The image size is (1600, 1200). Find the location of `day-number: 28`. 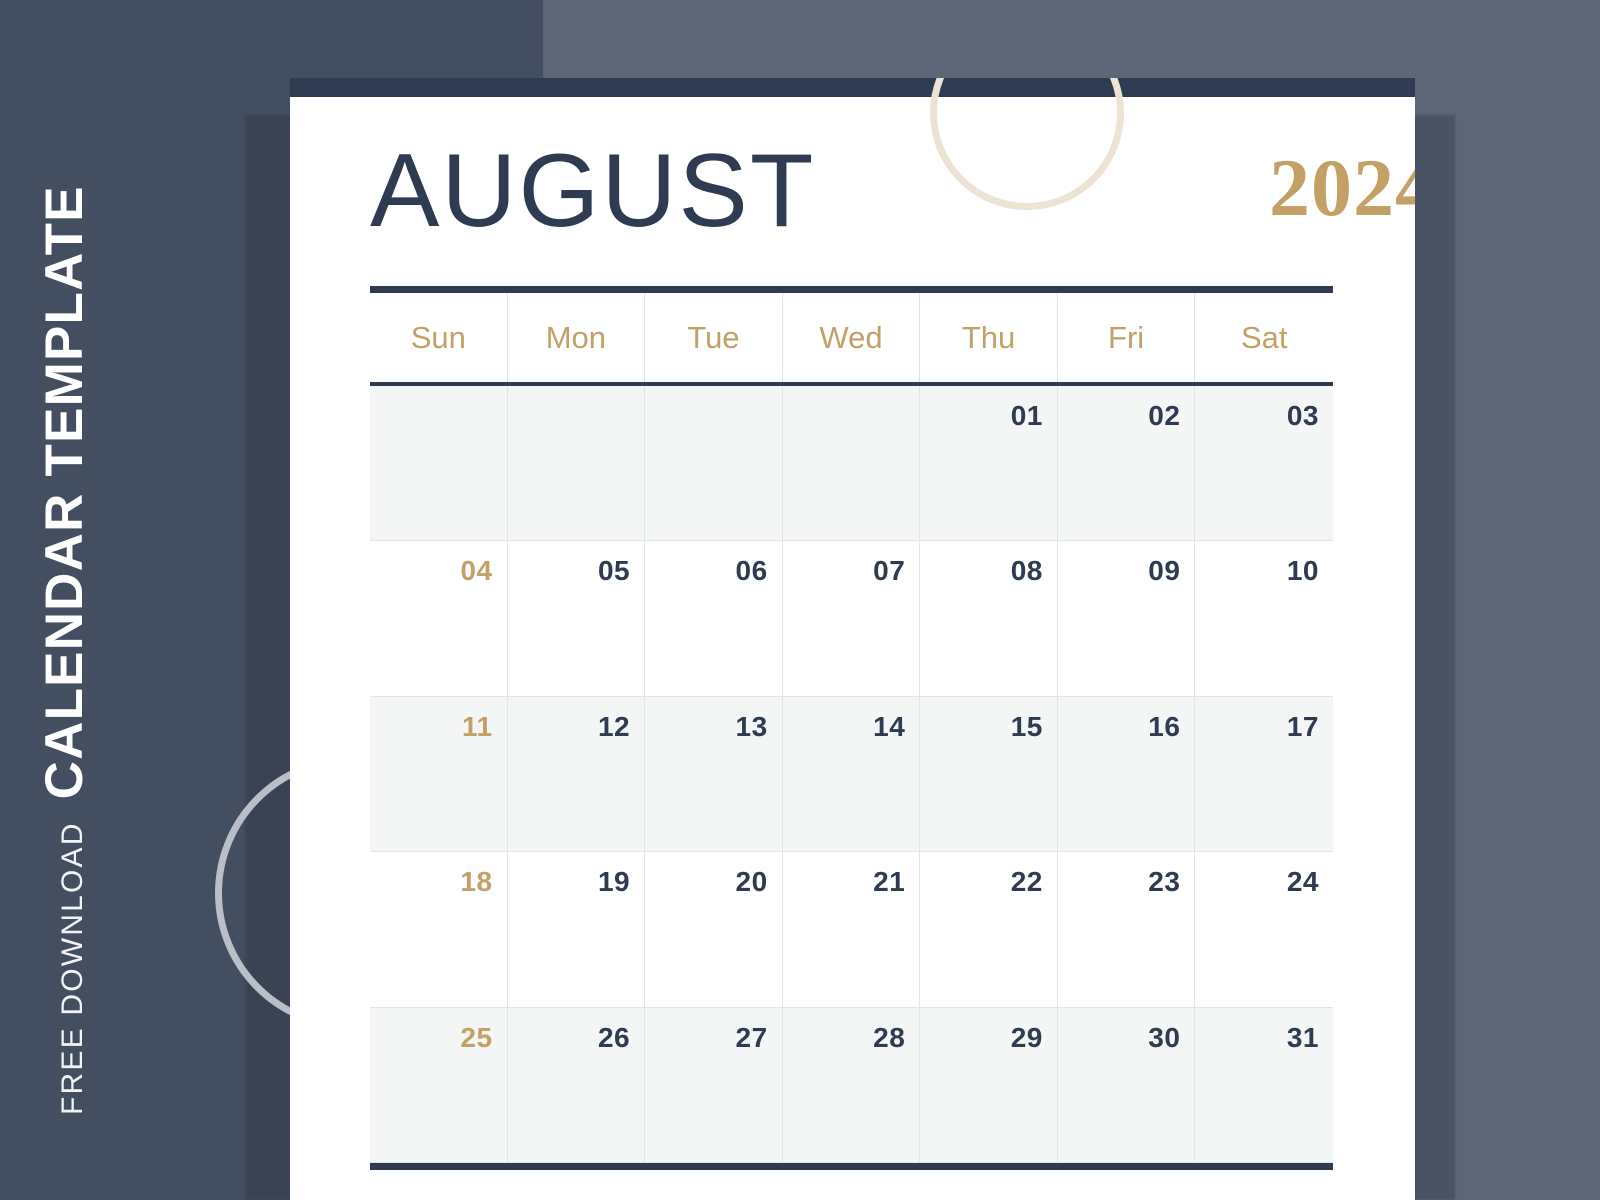

day-number: 28 is located at coordinates (889, 1037).